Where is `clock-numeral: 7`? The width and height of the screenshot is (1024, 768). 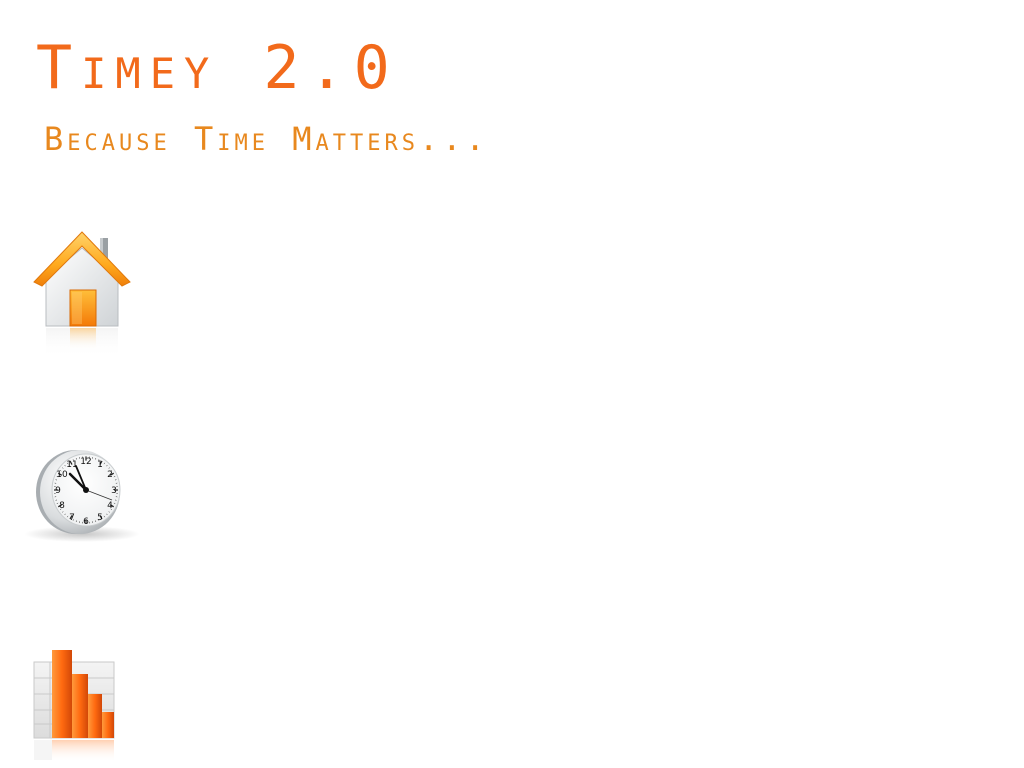
clock-numeral: 7 is located at coordinates (72, 518).